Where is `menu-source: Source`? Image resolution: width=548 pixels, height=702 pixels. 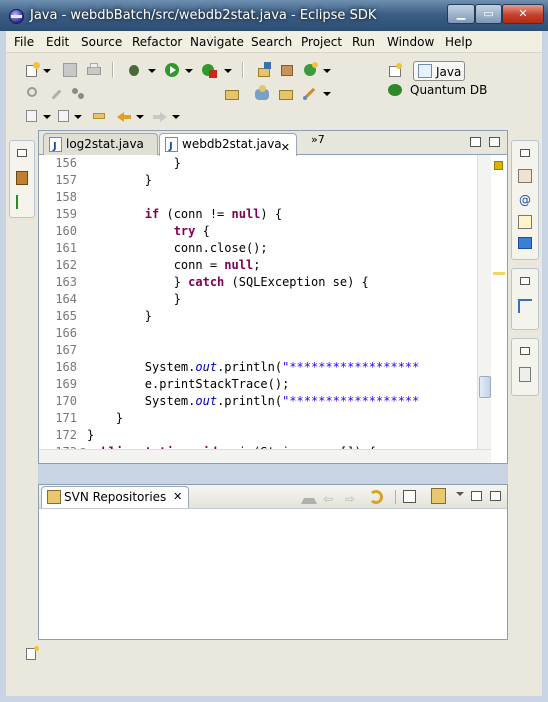
menu-source: Source is located at coordinates (101, 42).